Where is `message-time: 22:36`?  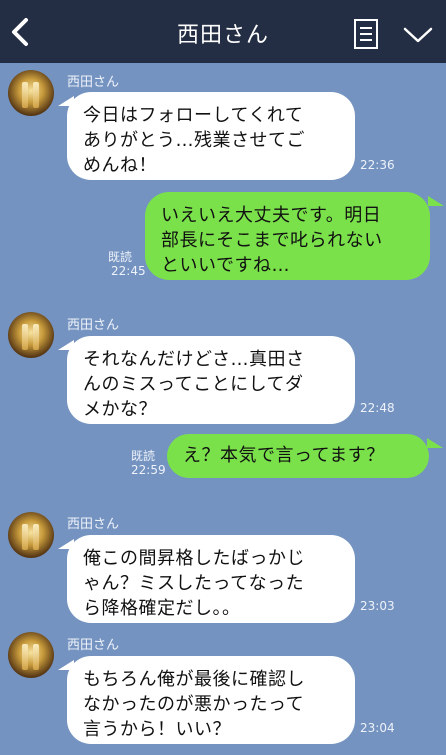
message-time: 22:36 is located at coordinates (377, 165).